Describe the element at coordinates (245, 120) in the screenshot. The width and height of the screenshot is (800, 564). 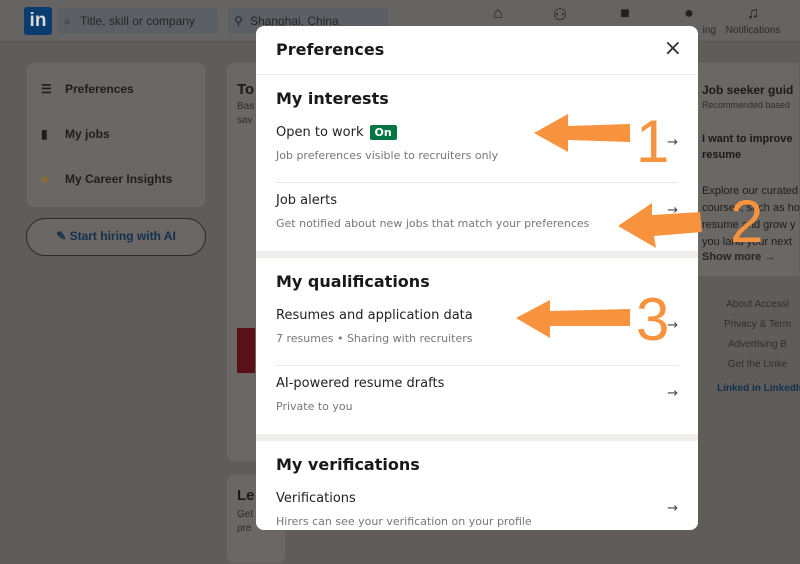
I see `card-subtitle: sav` at that location.